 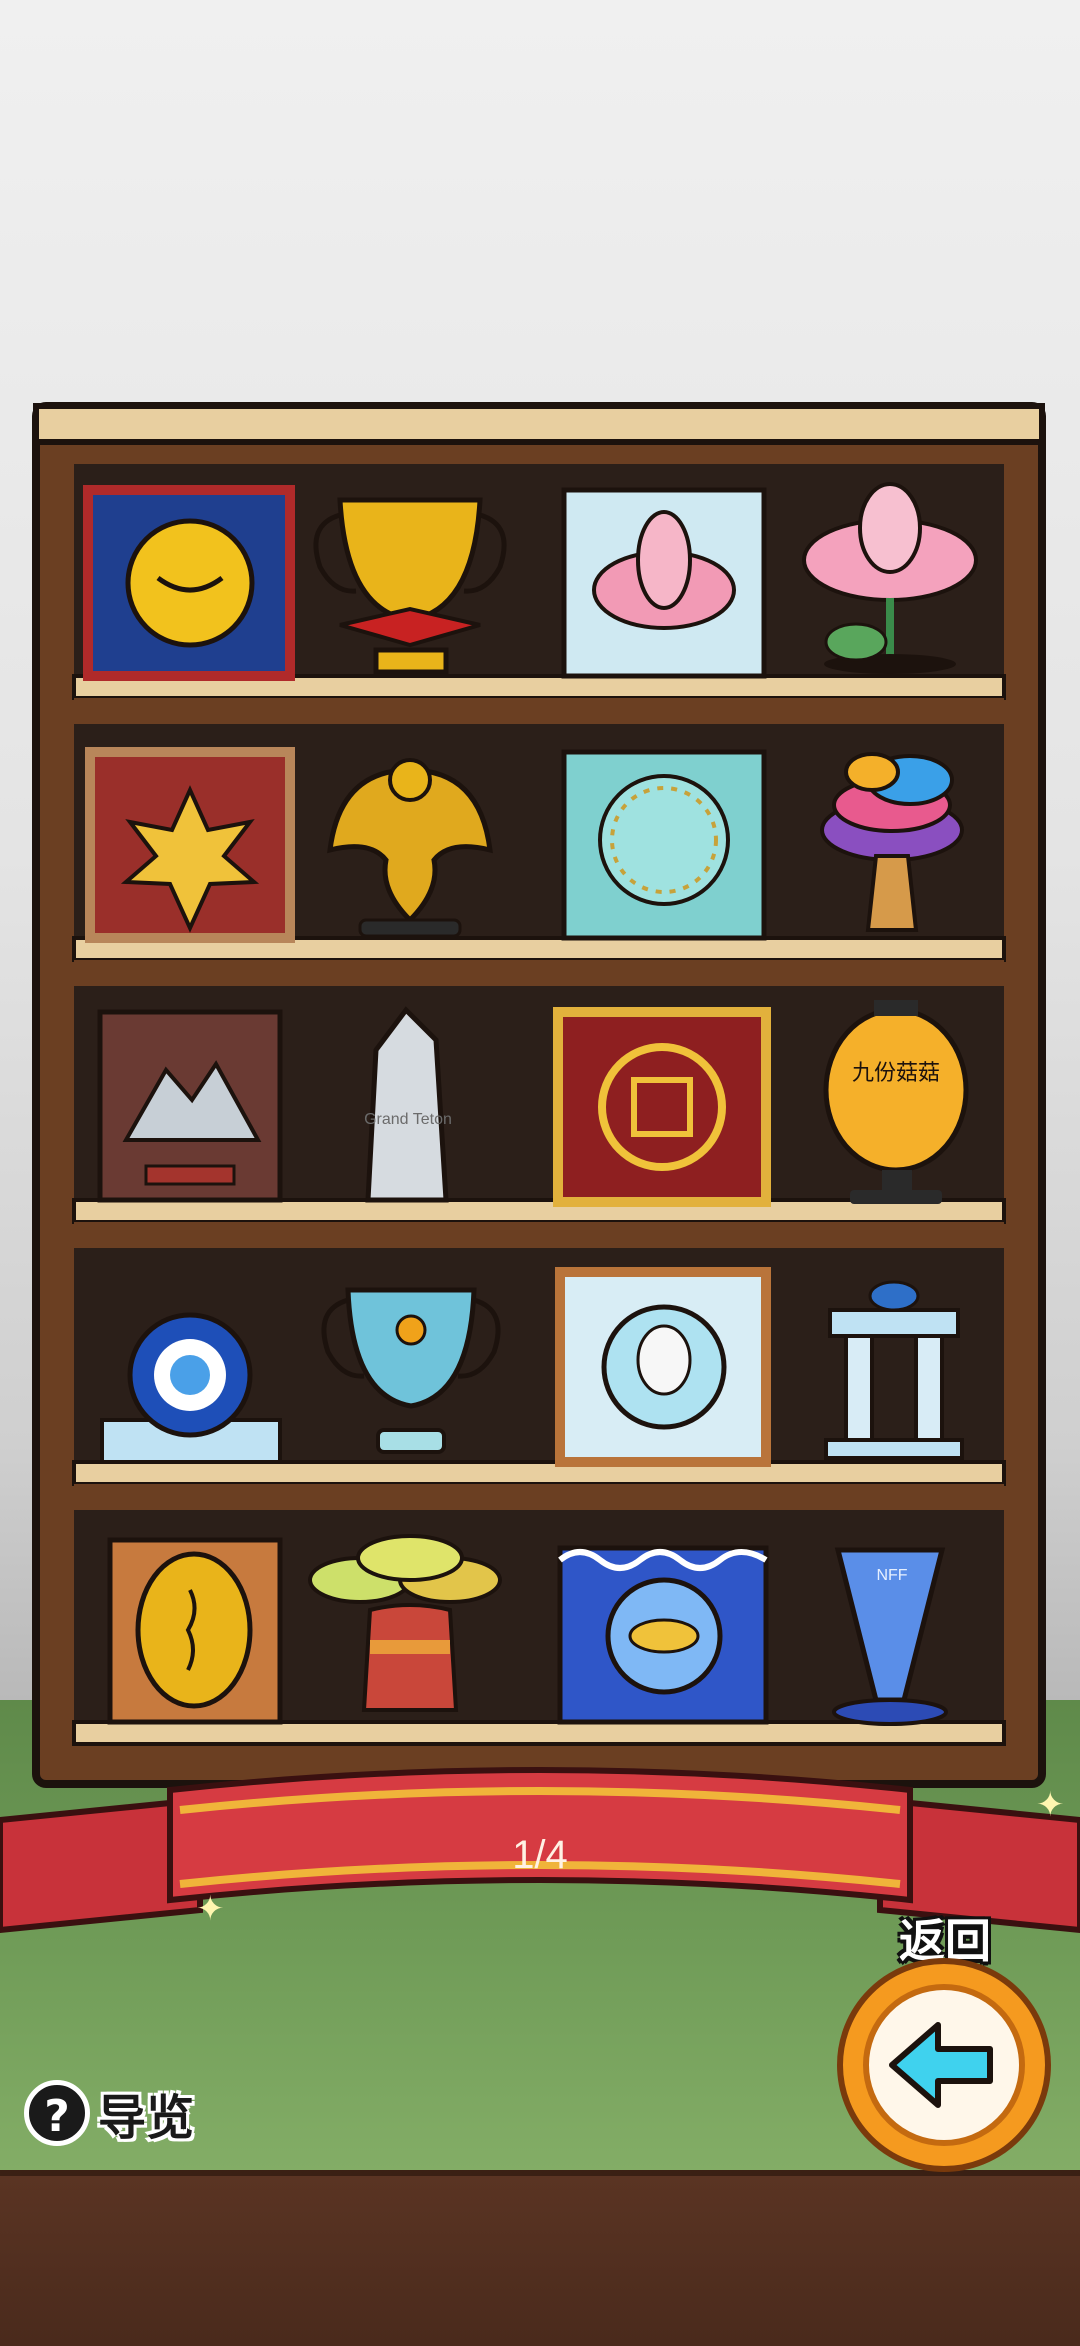 I want to click on submarine-tile-icon, so click(x=663, y=1635).